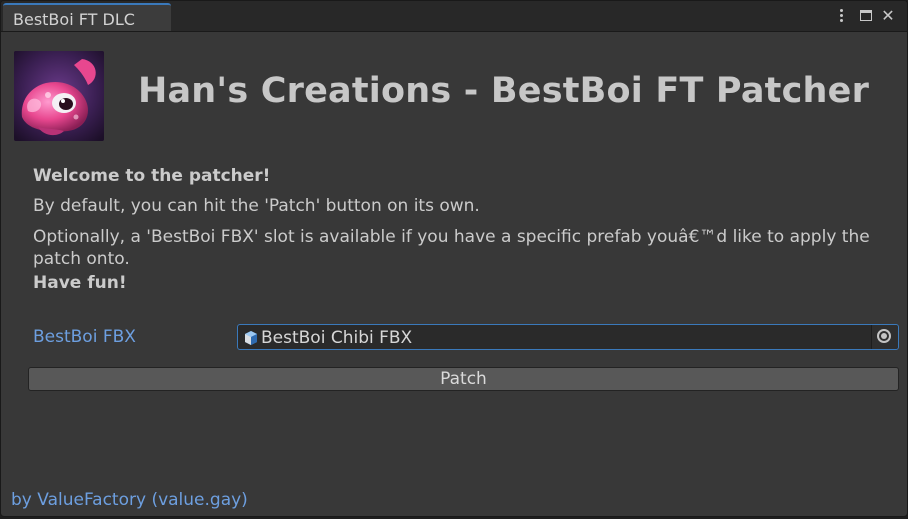 The image size is (908, 519). Describe the element at coordinates (152, 176) in the screenshot. I see `welcome-message: Welcome to the patcher!` at that location.